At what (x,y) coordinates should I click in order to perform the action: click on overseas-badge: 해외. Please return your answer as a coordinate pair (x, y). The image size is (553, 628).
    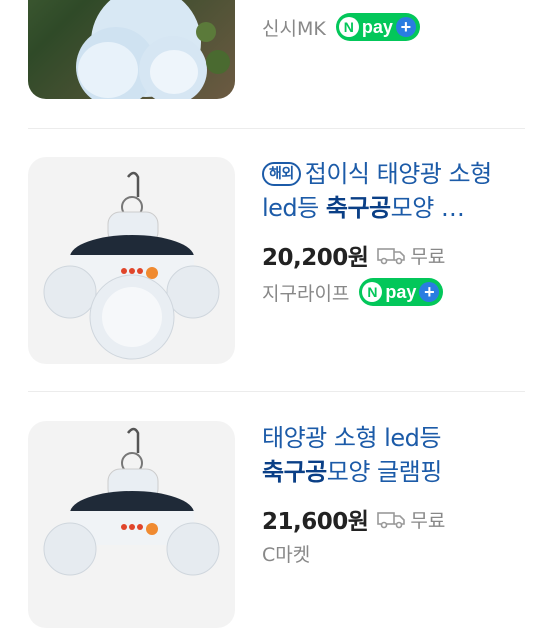
    Looking at the image, I should click on (281, 174).